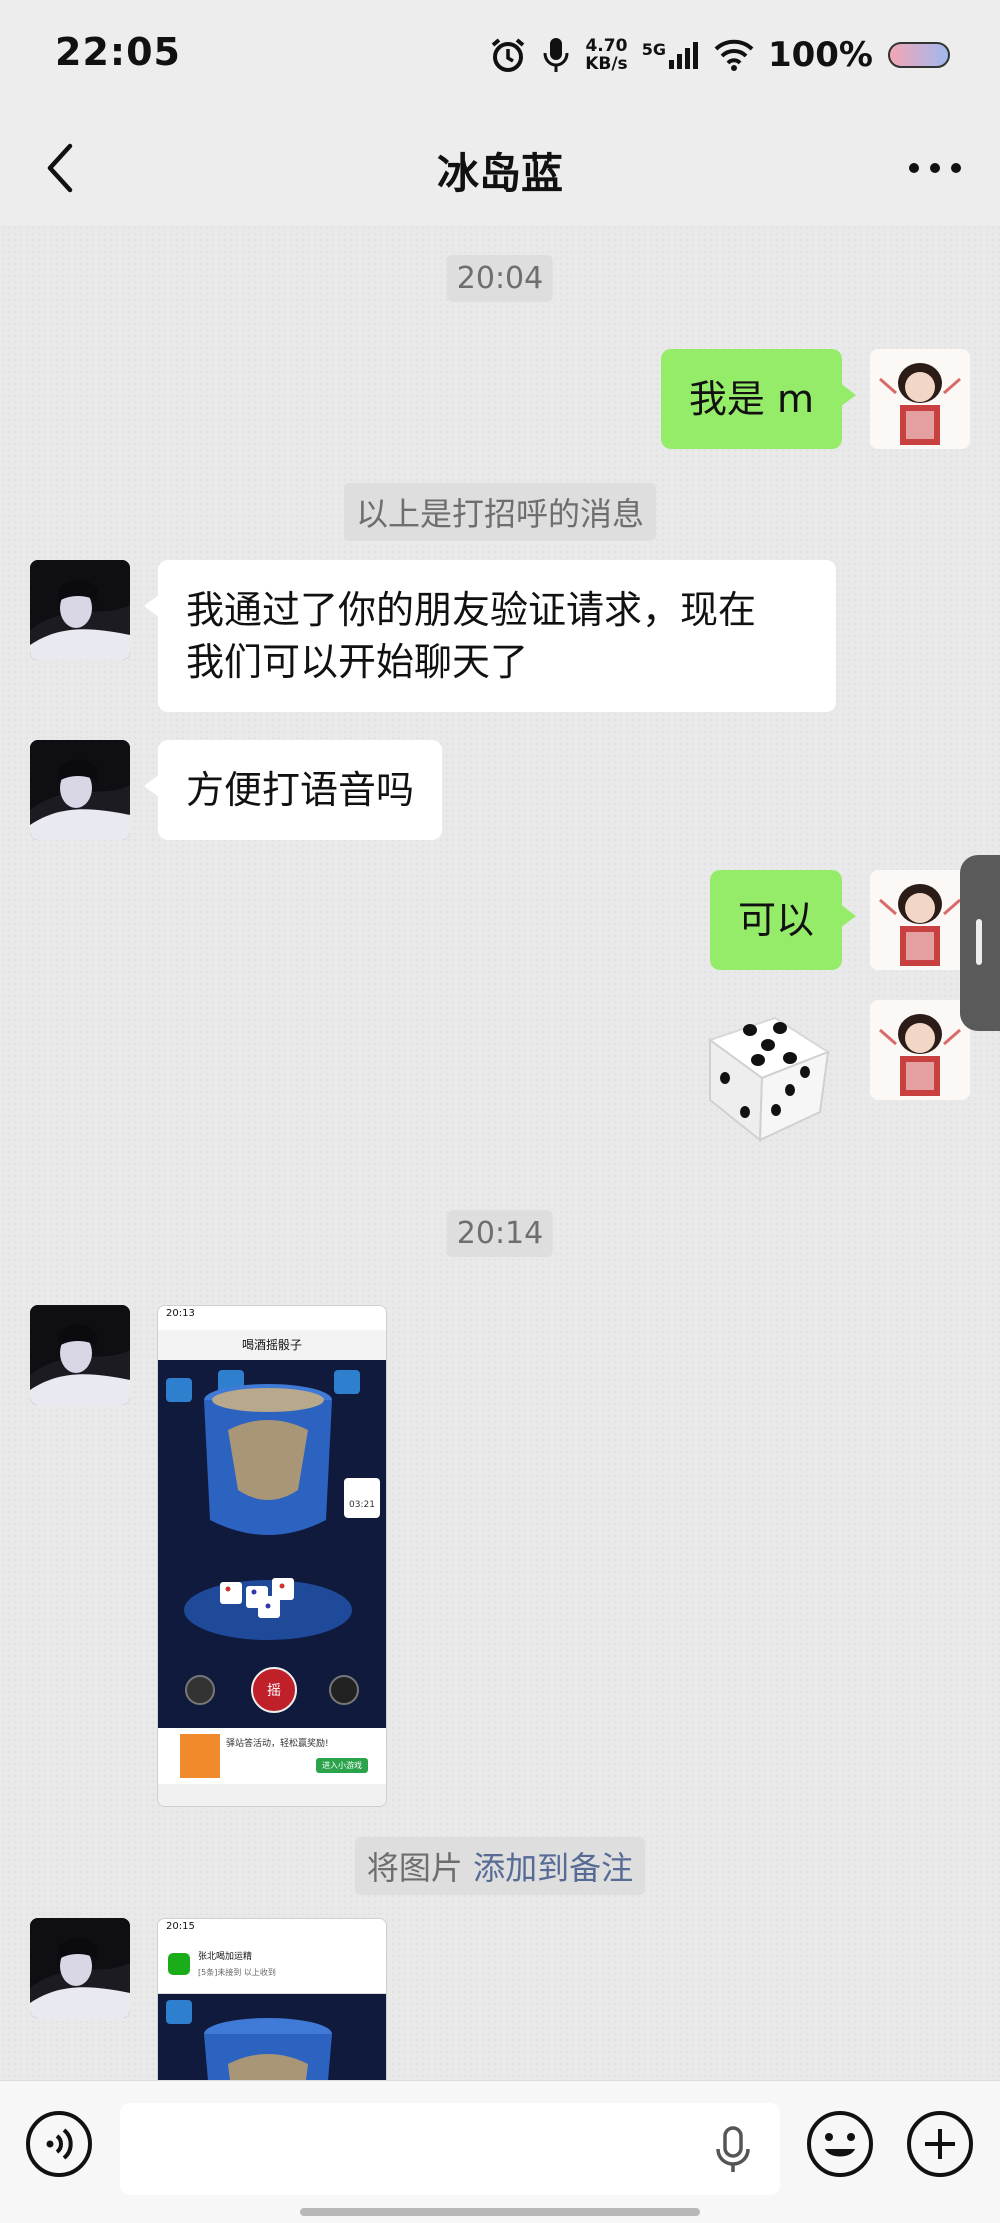 The width and height of the screenshot is (1000, 2223). Describe the element at coordinates (760, 1075) in the screenshot. I see `dice-sticker` at that location.